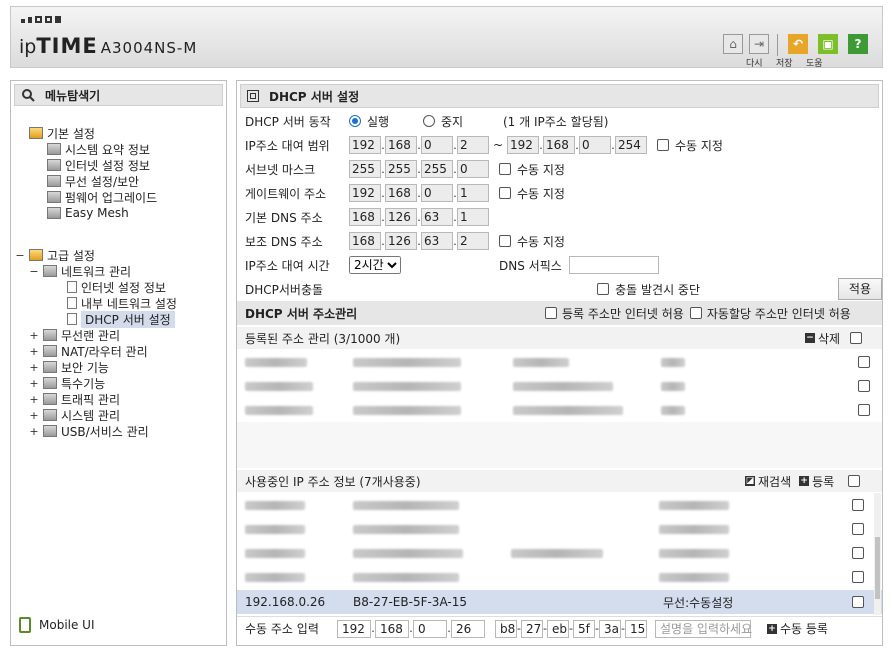  What do you see at coordinates (505, 169) in the screenshot?
I see `subnet-manual-checkbox` at bounding box center [505, 169].